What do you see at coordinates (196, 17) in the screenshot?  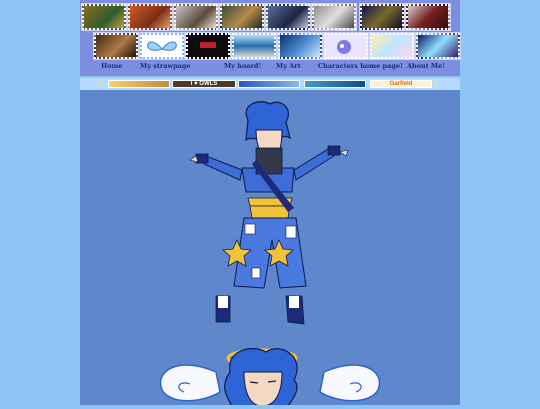 I see `stamp-animals` at bounding box center [196, 17].